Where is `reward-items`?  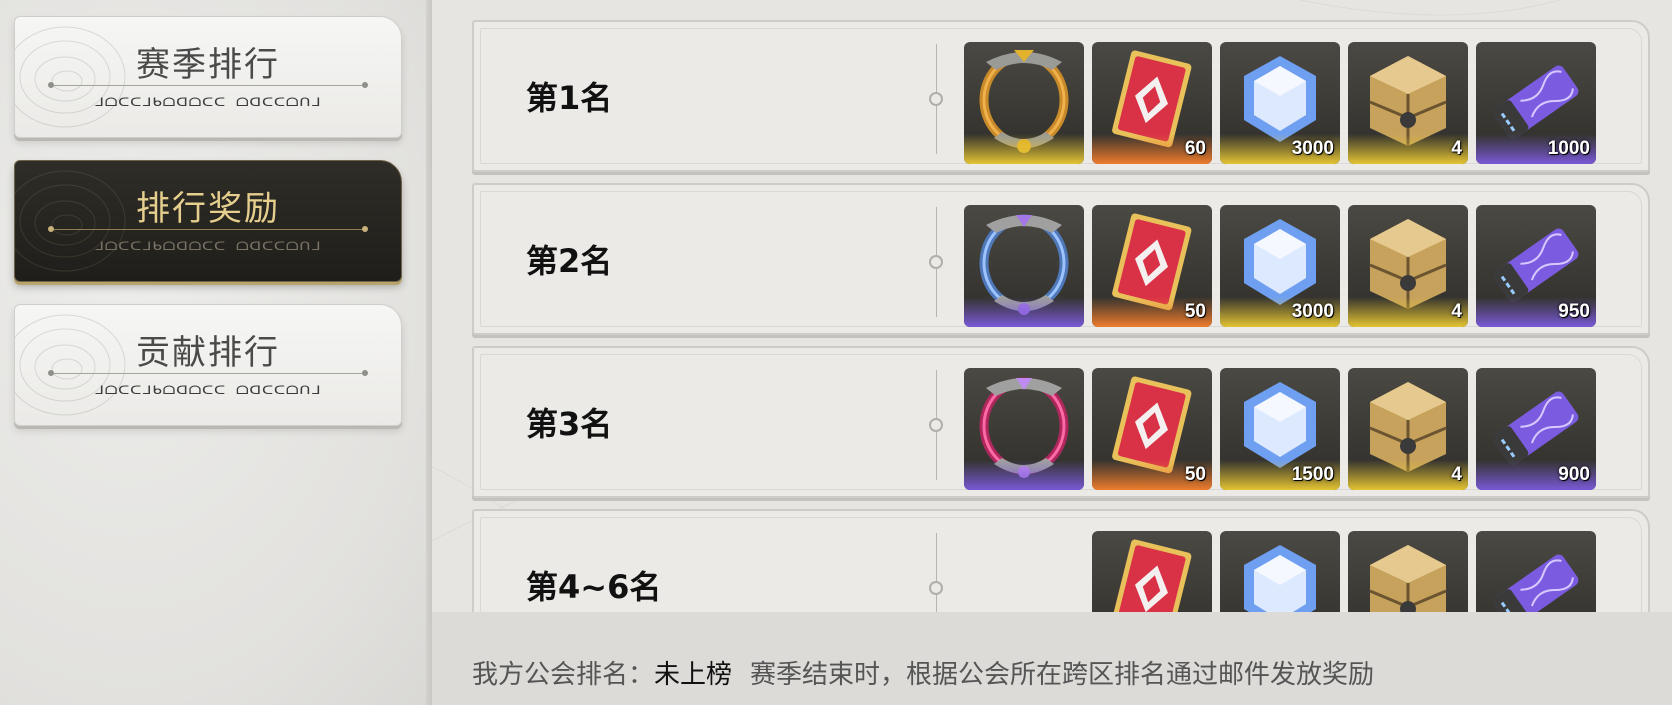
reward-items is located at coordinates (1286, 571).